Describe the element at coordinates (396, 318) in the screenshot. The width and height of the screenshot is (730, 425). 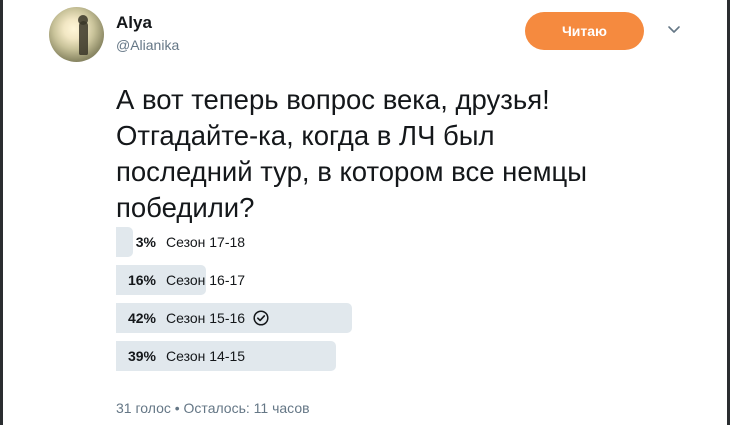
I see `poll-option: 42% Сезон 15-16` at that location.